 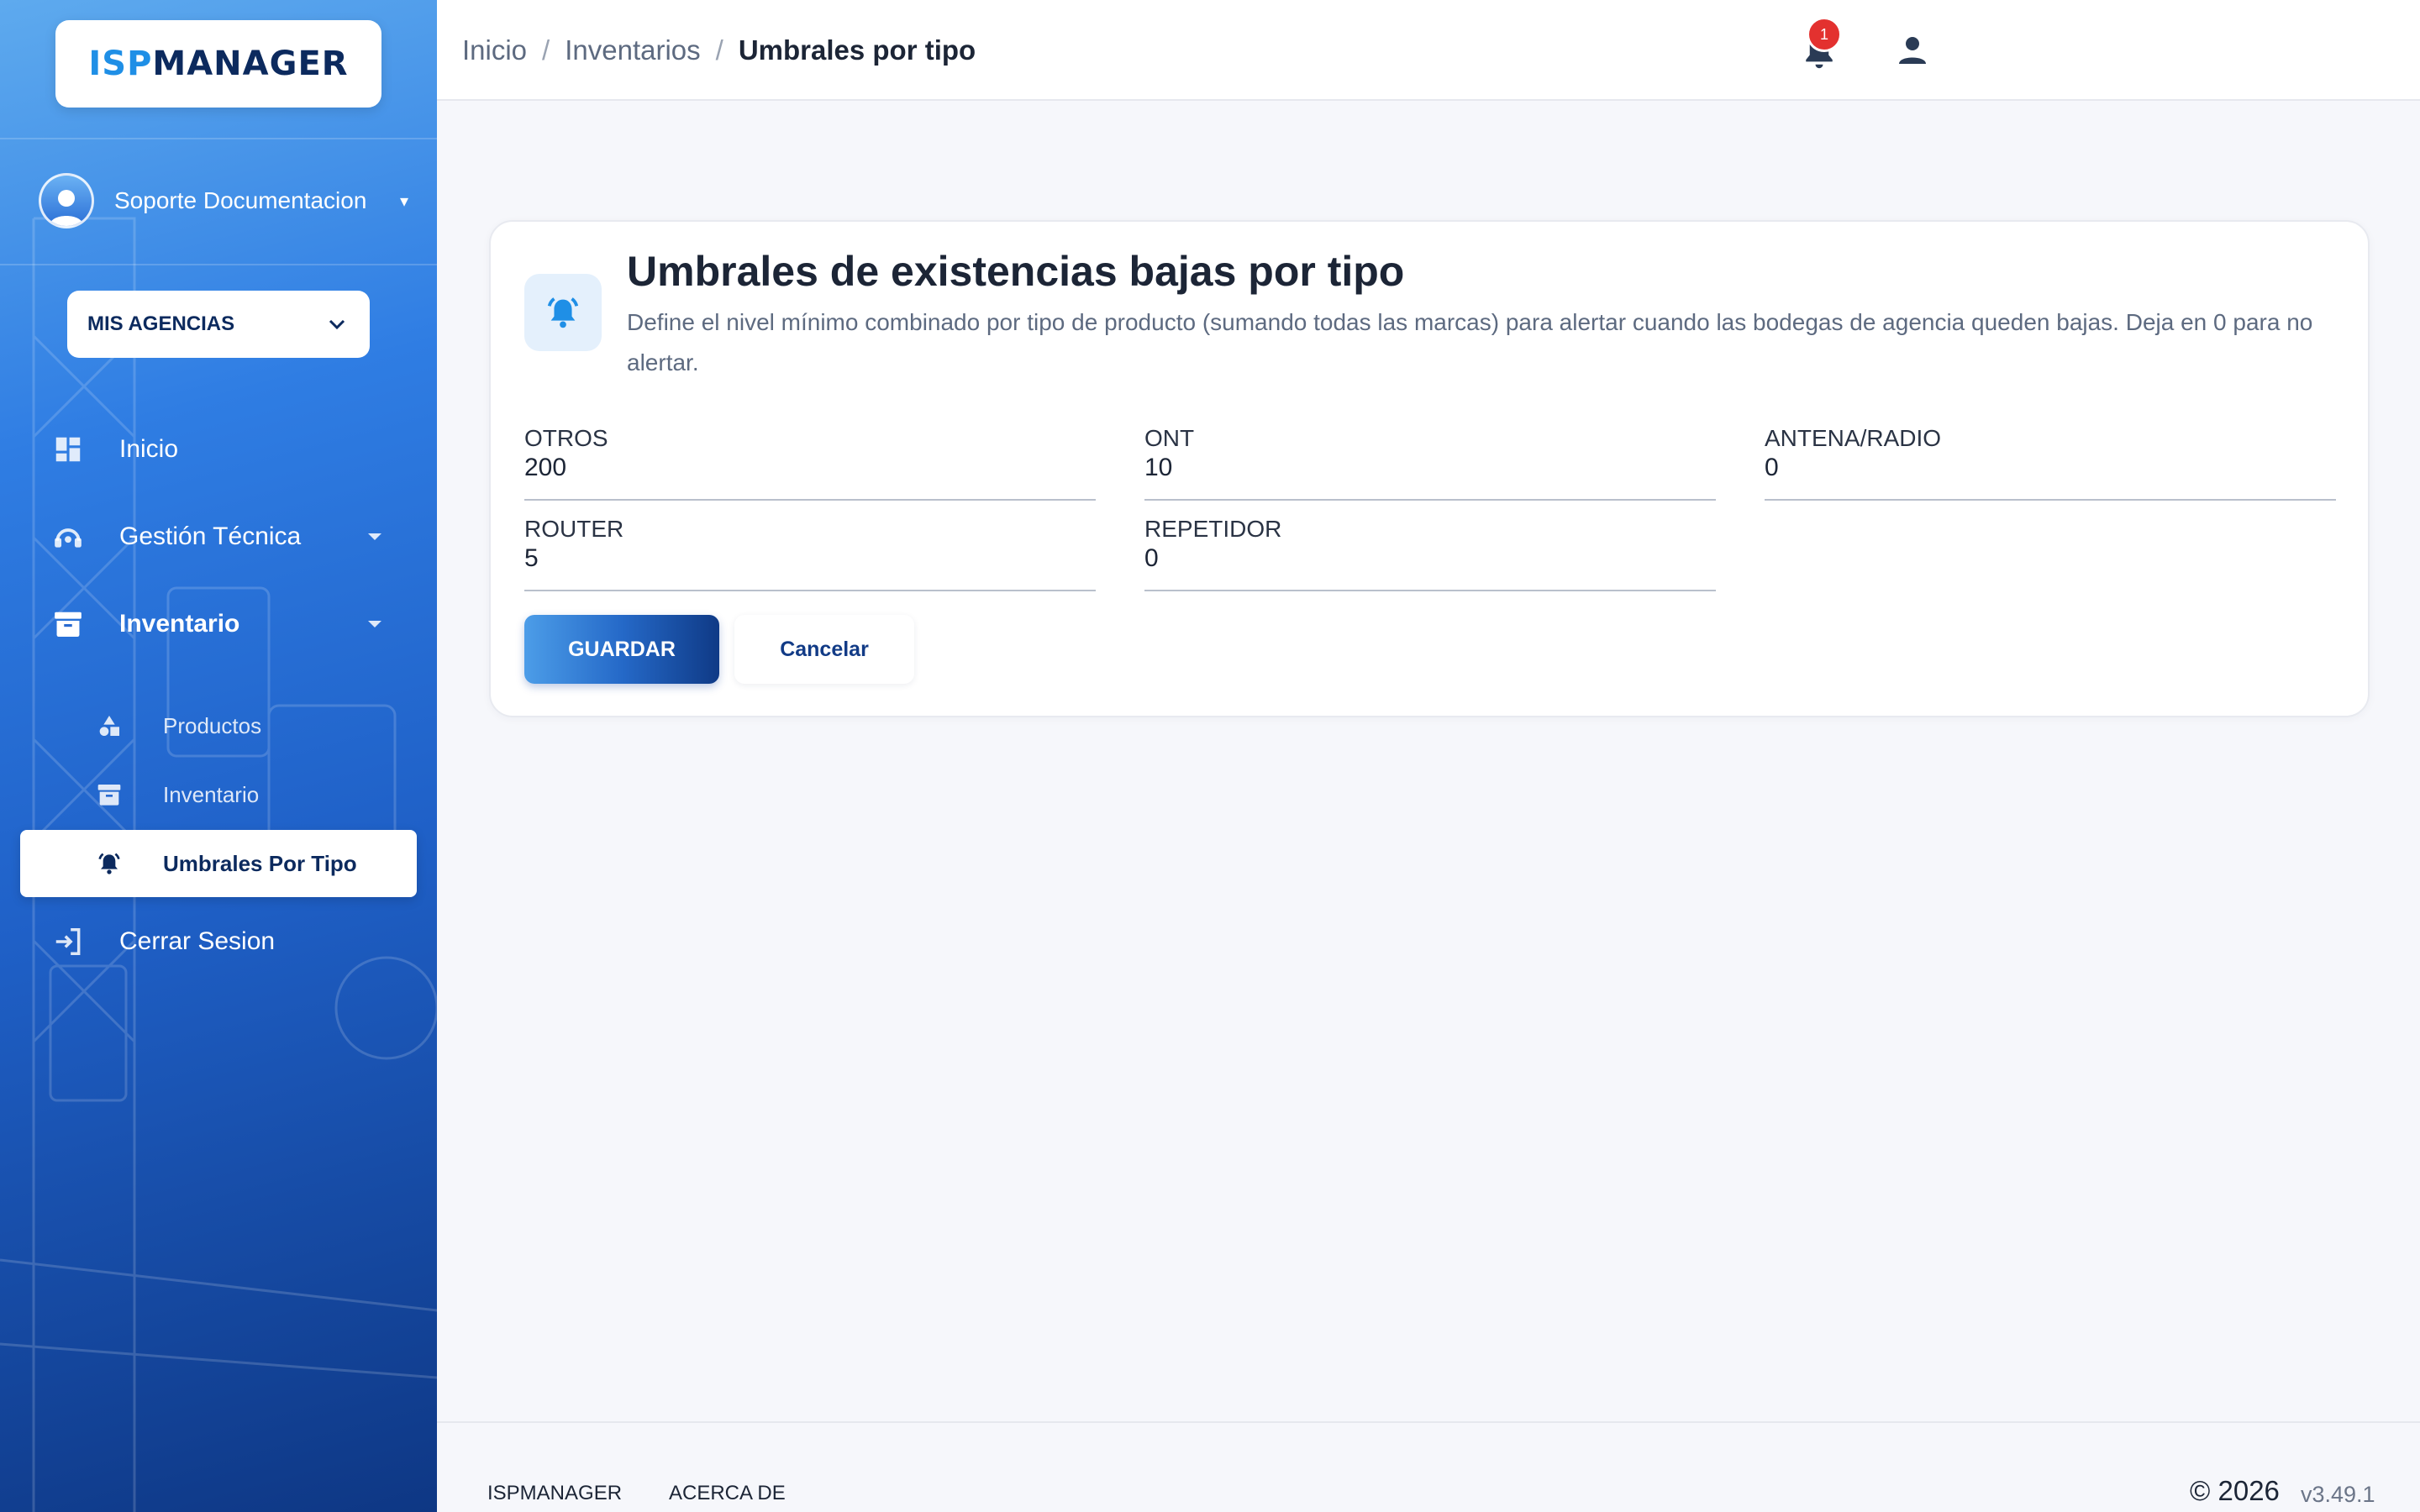 What do you see at coordinates (495, 50) in the screenshot?
I see `breadcrumb-inicio: Inicio` at bounding box center [495, 50].